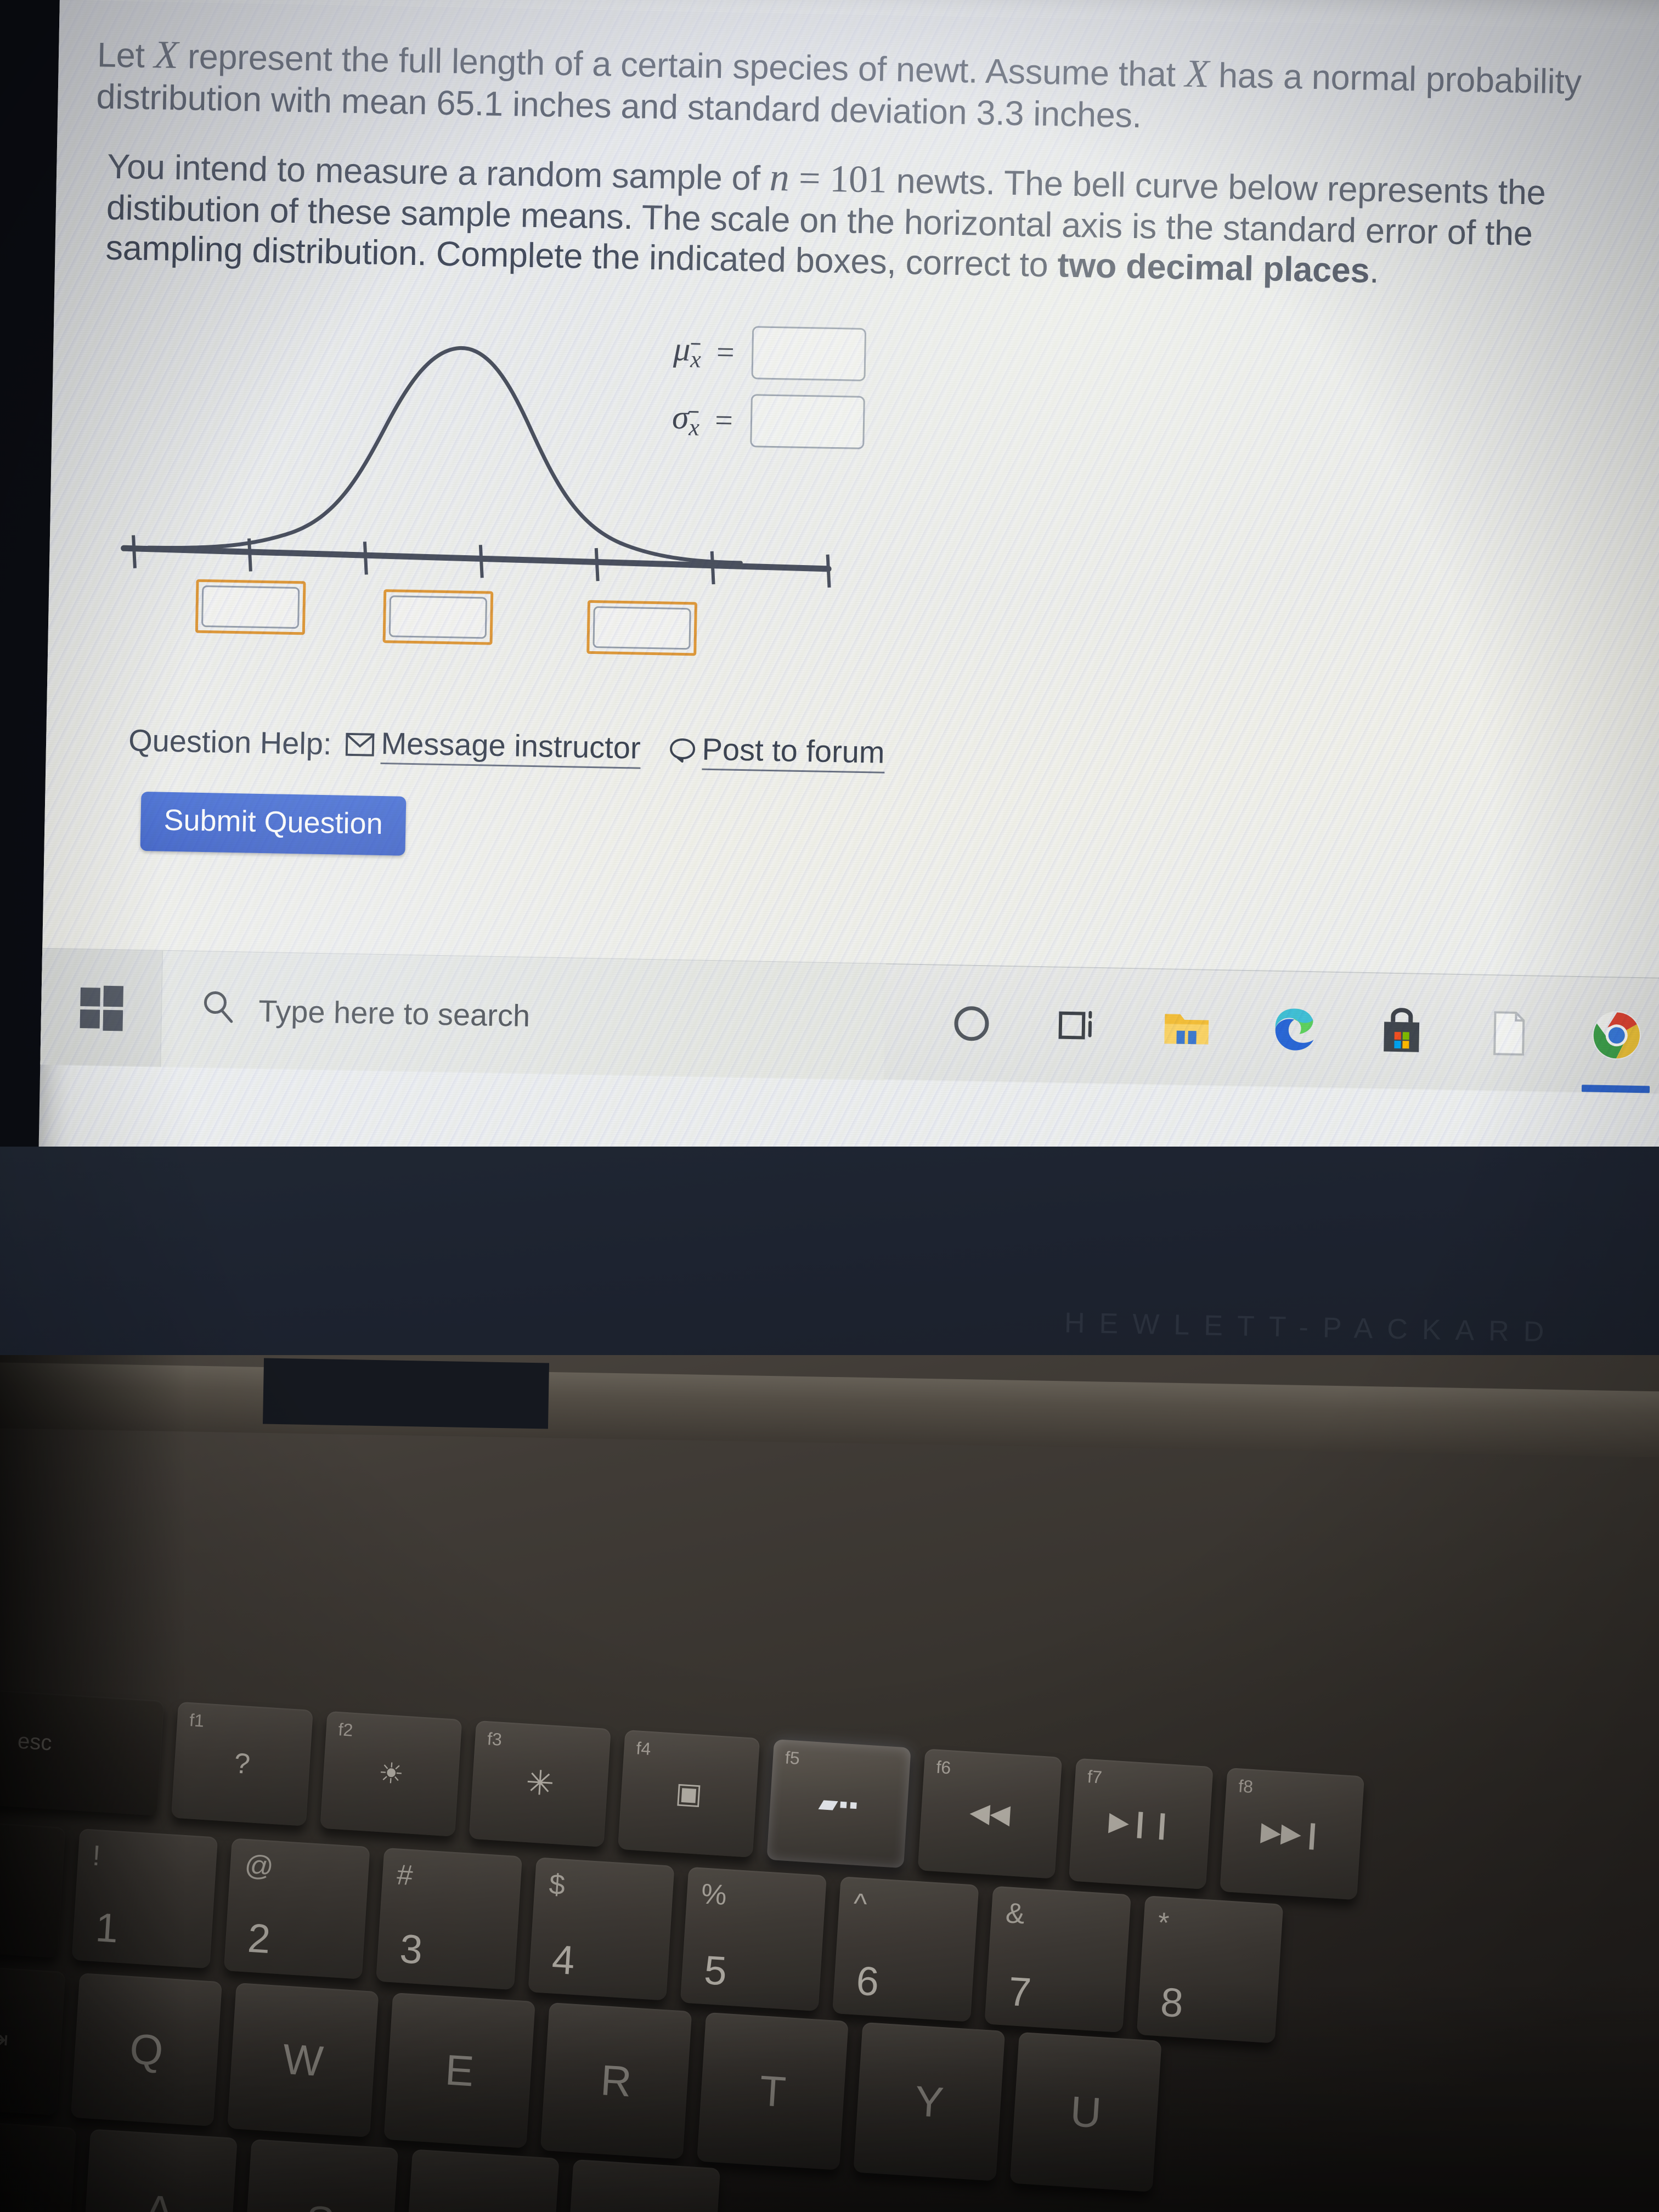  I want to click on key-5: % 5, so click(754, 1939).